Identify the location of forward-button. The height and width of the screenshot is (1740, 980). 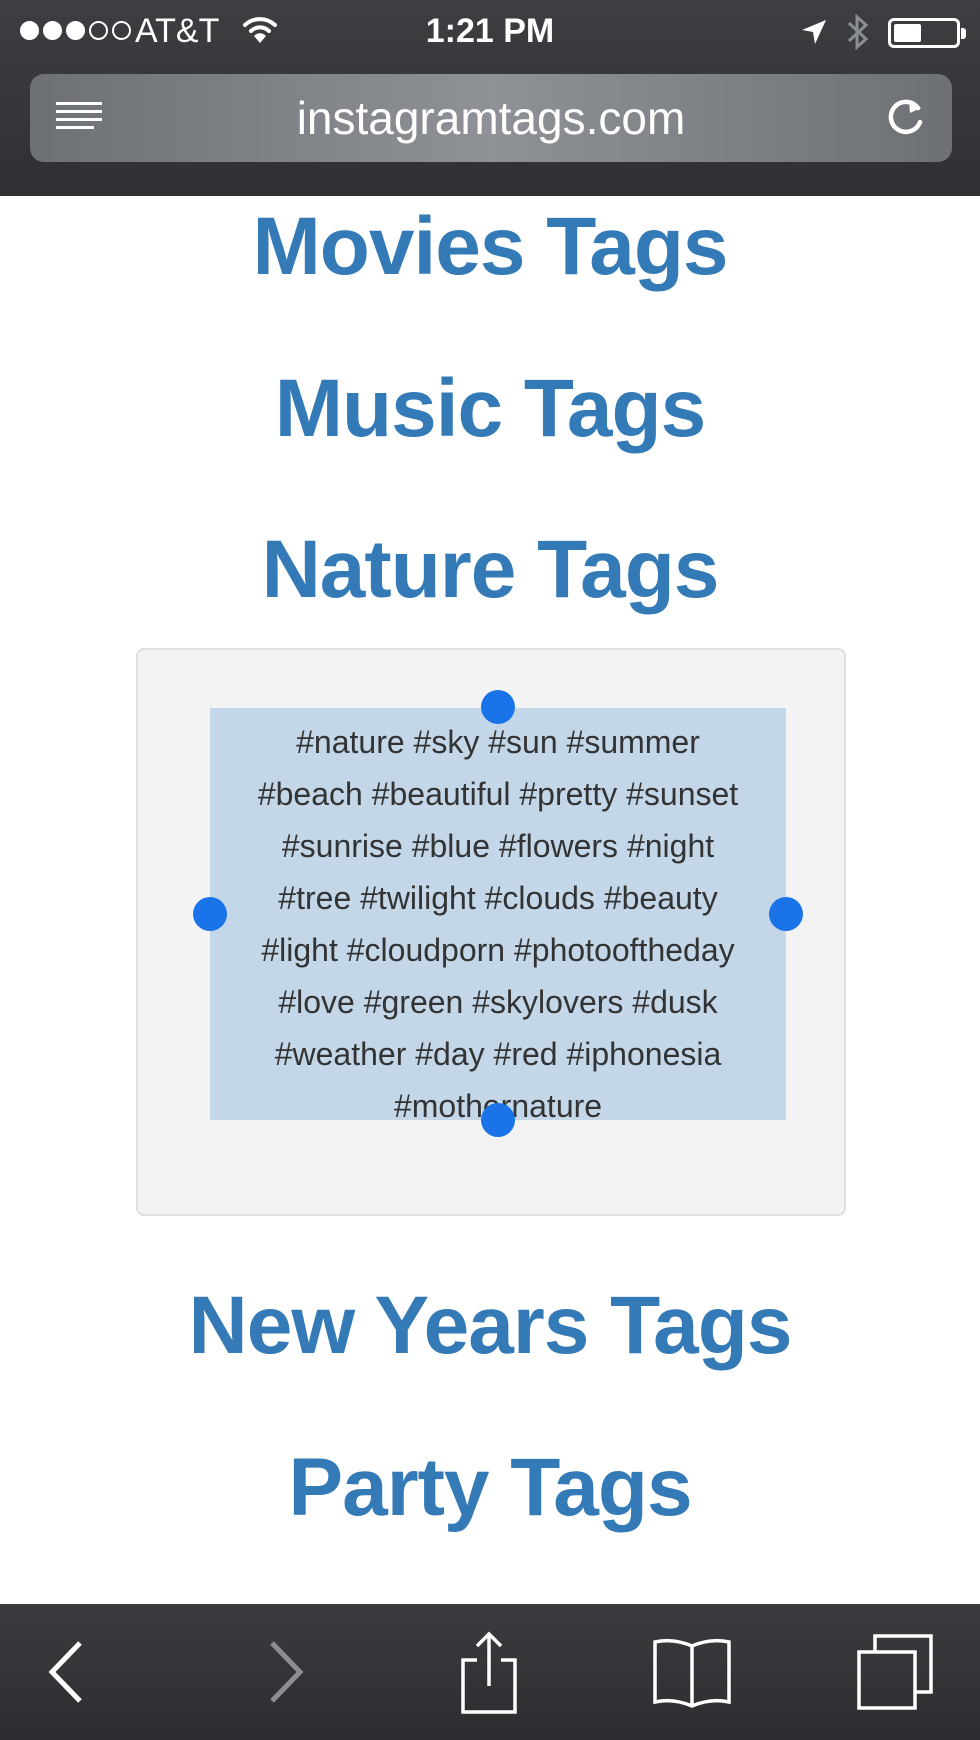
(285, 1674).